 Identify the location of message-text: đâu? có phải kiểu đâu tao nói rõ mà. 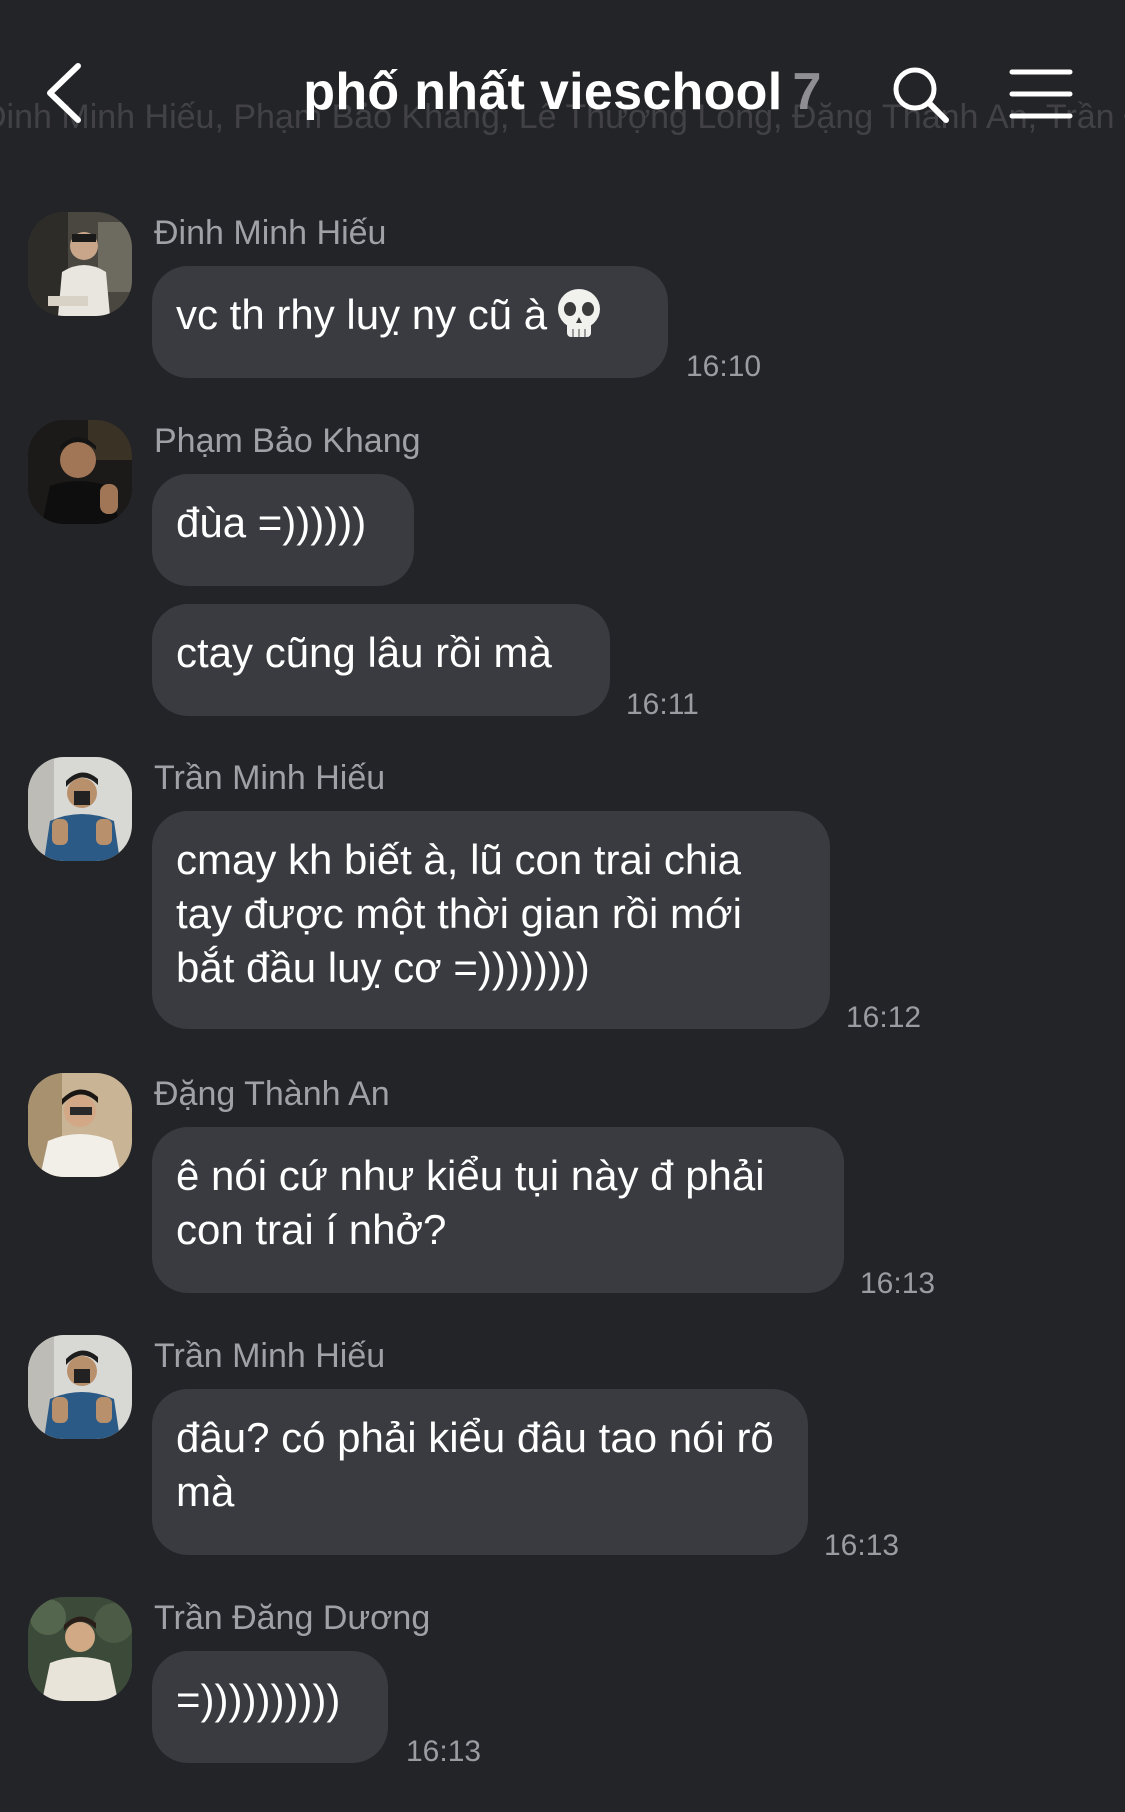
(475, 1464).